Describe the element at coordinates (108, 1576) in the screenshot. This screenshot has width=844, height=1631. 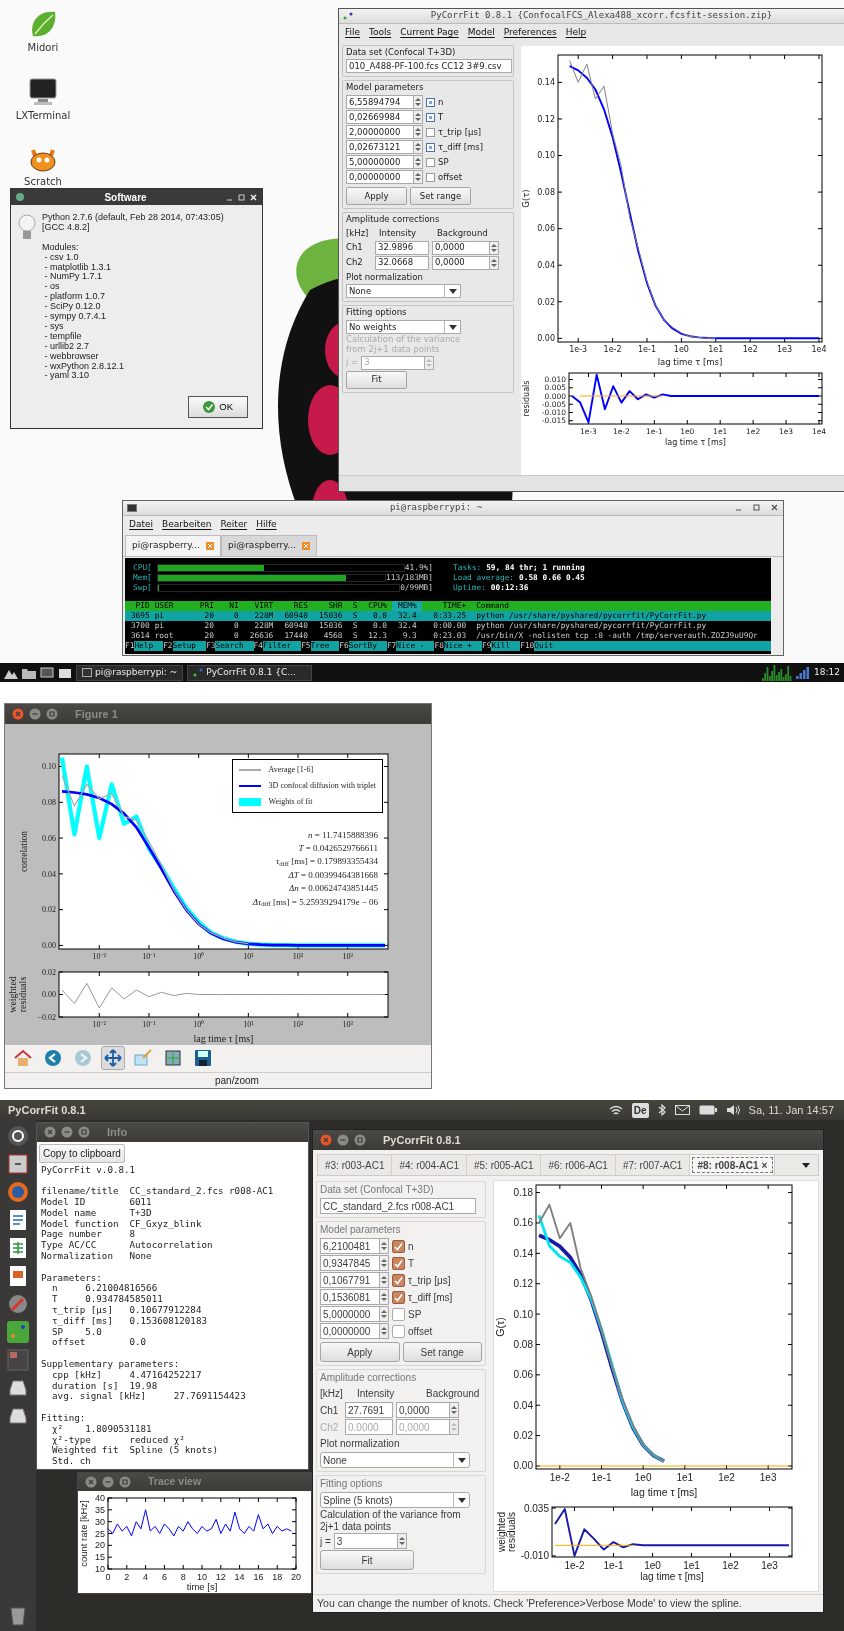
I see `tick-label: 0` at that location.